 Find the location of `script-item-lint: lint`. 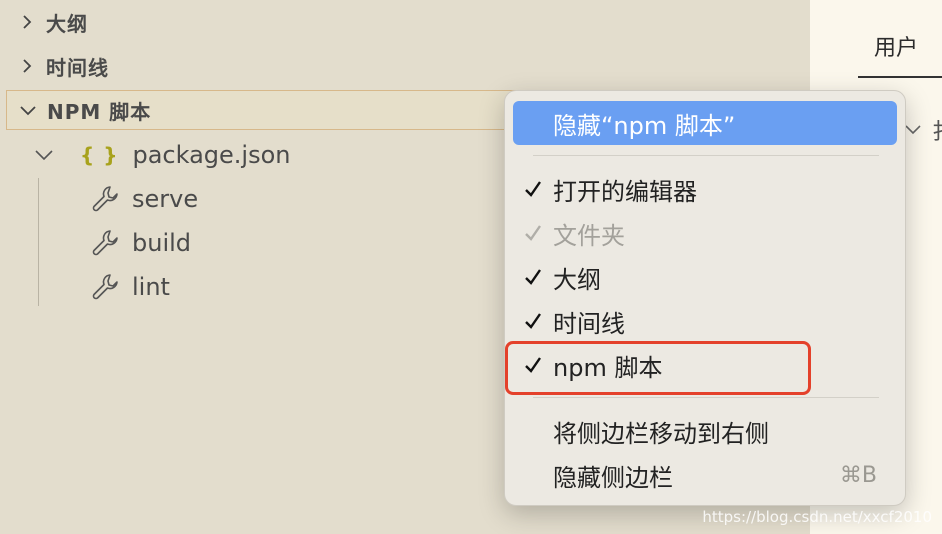

script-item-lint: lint is located at coordinates (130, 287).